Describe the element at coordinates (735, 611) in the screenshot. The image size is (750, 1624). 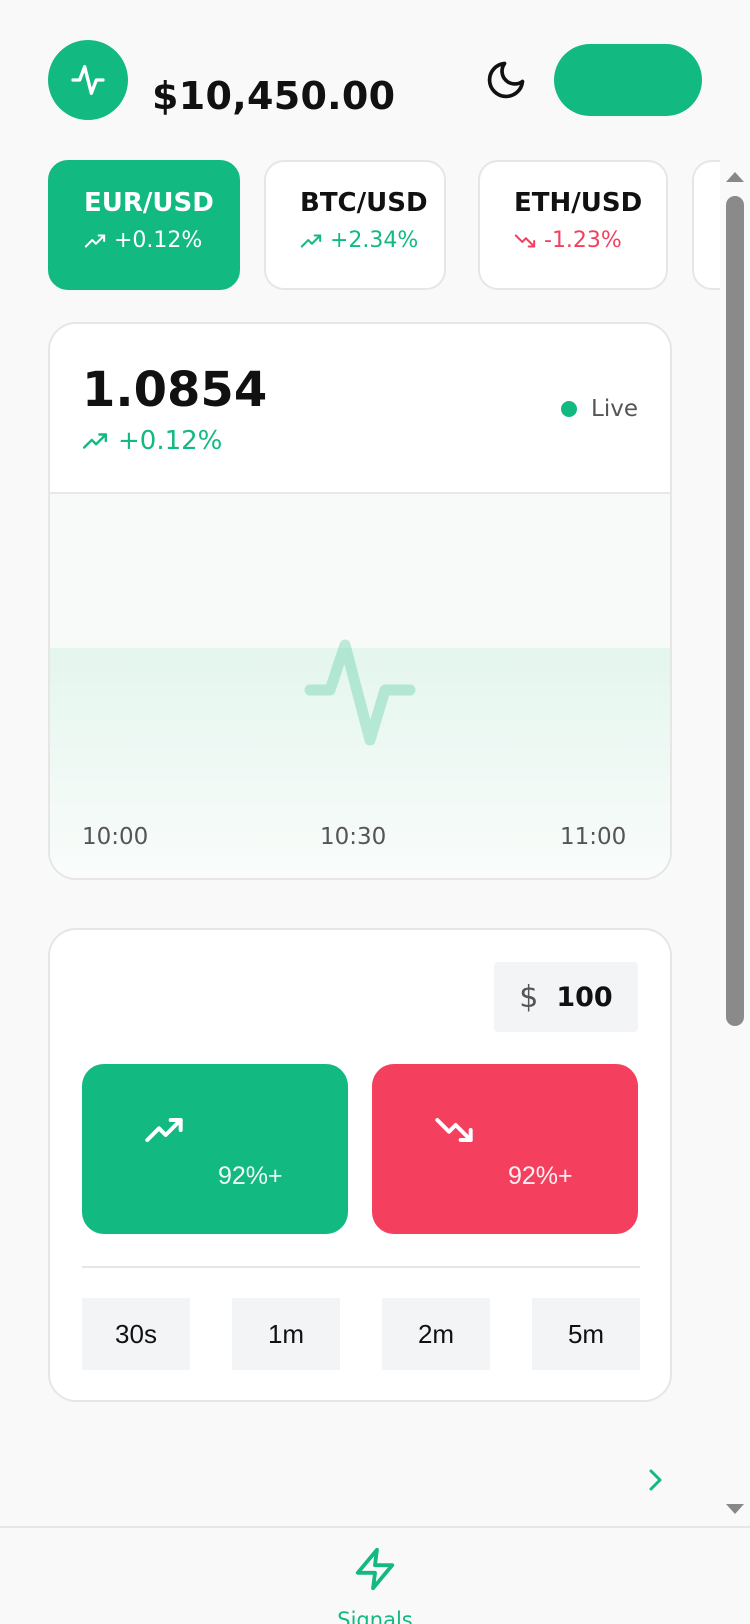
I see `scrollbar-thumb` at that location.